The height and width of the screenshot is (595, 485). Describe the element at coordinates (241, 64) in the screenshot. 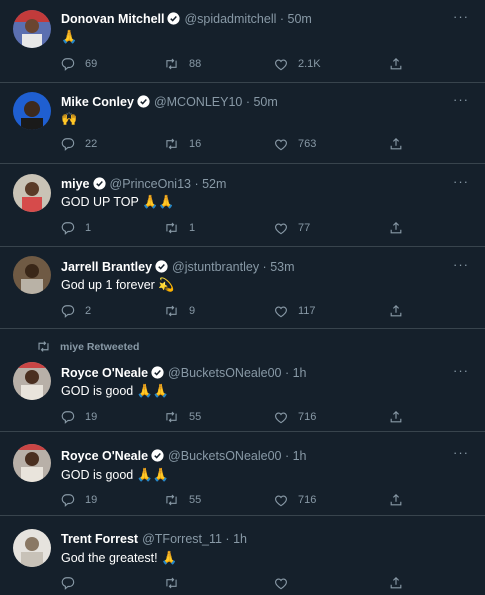

I see `tweet-actions: 69 88 2.1K` at that location.